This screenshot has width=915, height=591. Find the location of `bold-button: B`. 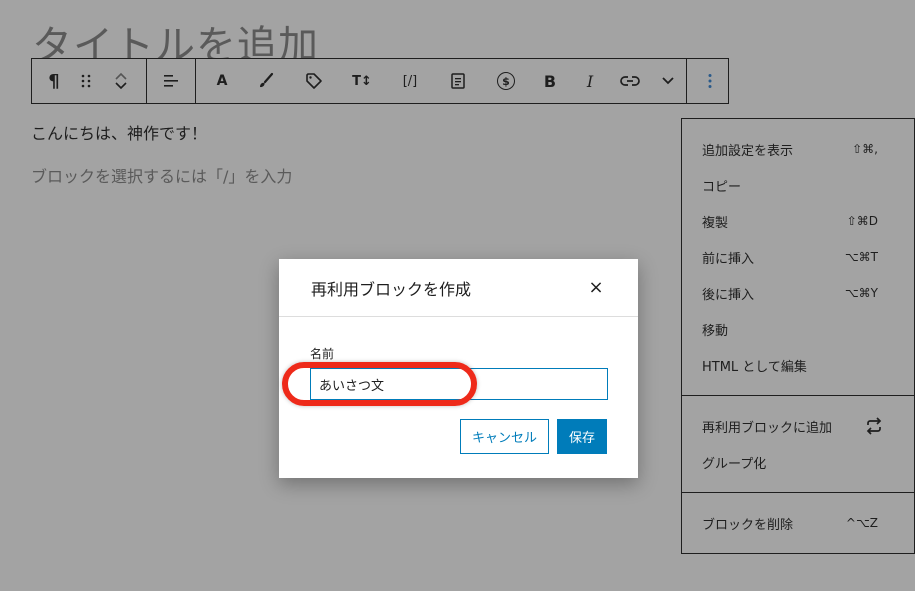

bold-button: B is located at coordinates (550, 81).